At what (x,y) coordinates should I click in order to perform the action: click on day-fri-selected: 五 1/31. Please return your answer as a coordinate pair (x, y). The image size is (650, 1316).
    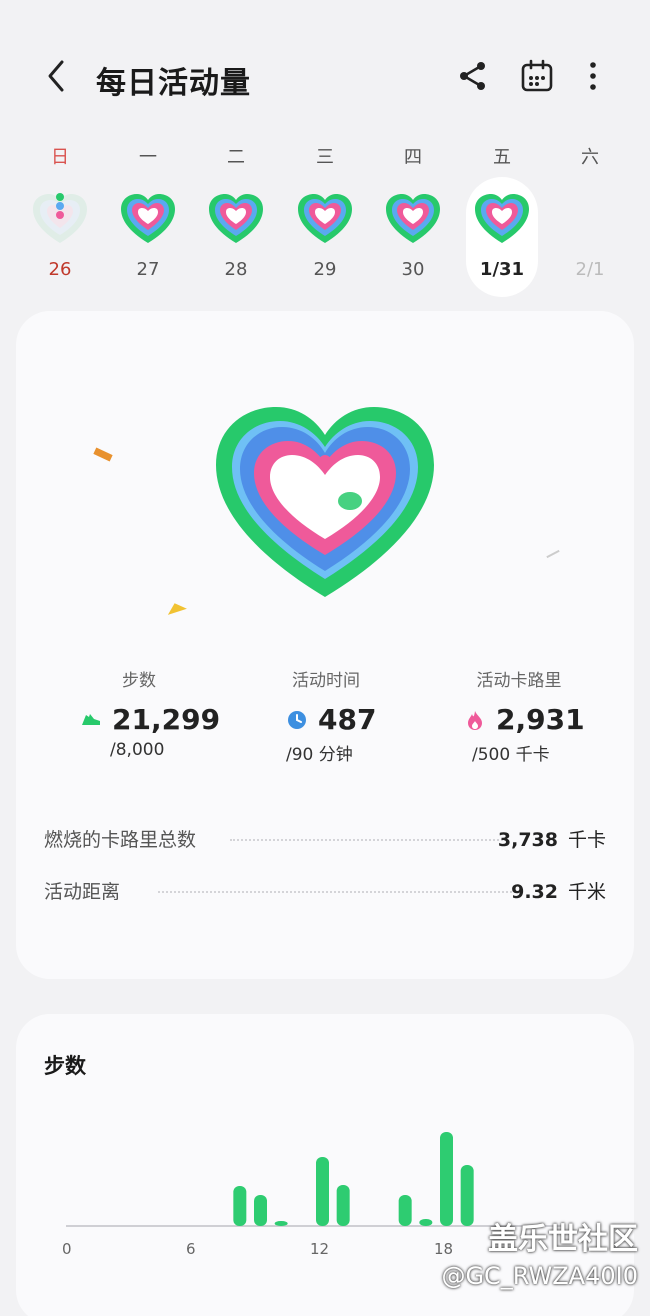
    Looking at the image, I should click on (502, 216).